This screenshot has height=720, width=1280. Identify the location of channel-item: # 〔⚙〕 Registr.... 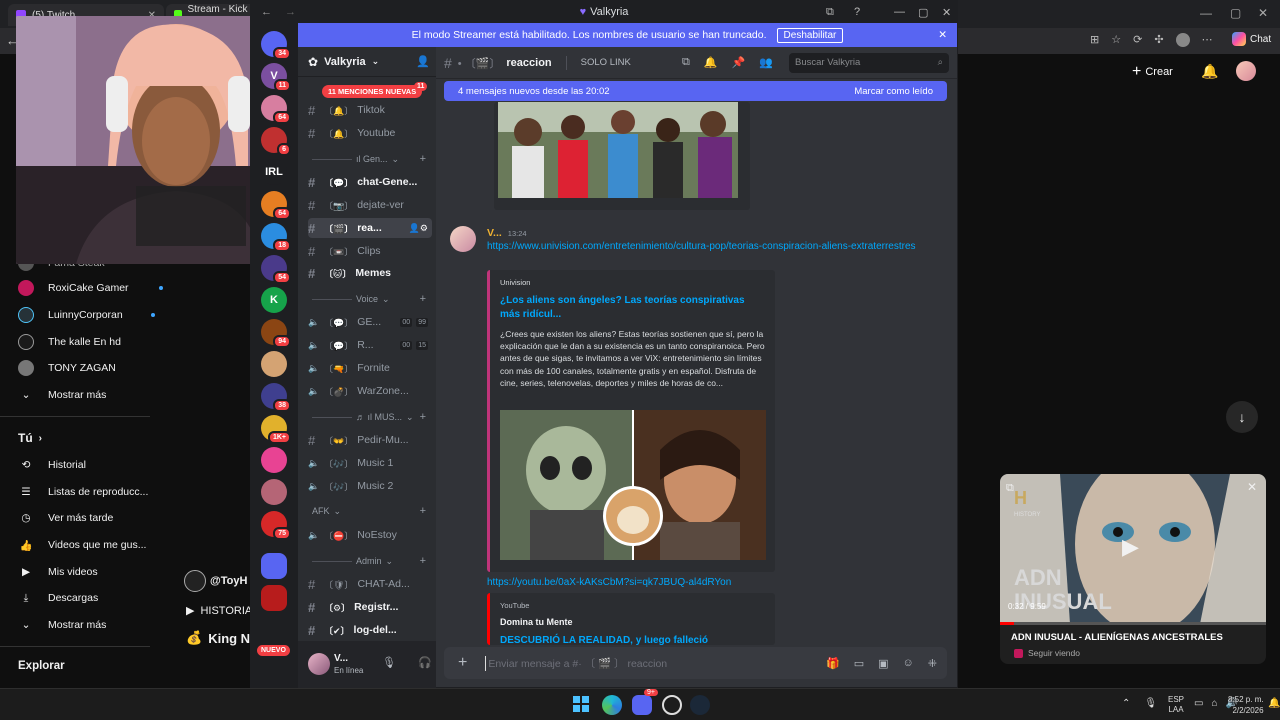
(370, 607).